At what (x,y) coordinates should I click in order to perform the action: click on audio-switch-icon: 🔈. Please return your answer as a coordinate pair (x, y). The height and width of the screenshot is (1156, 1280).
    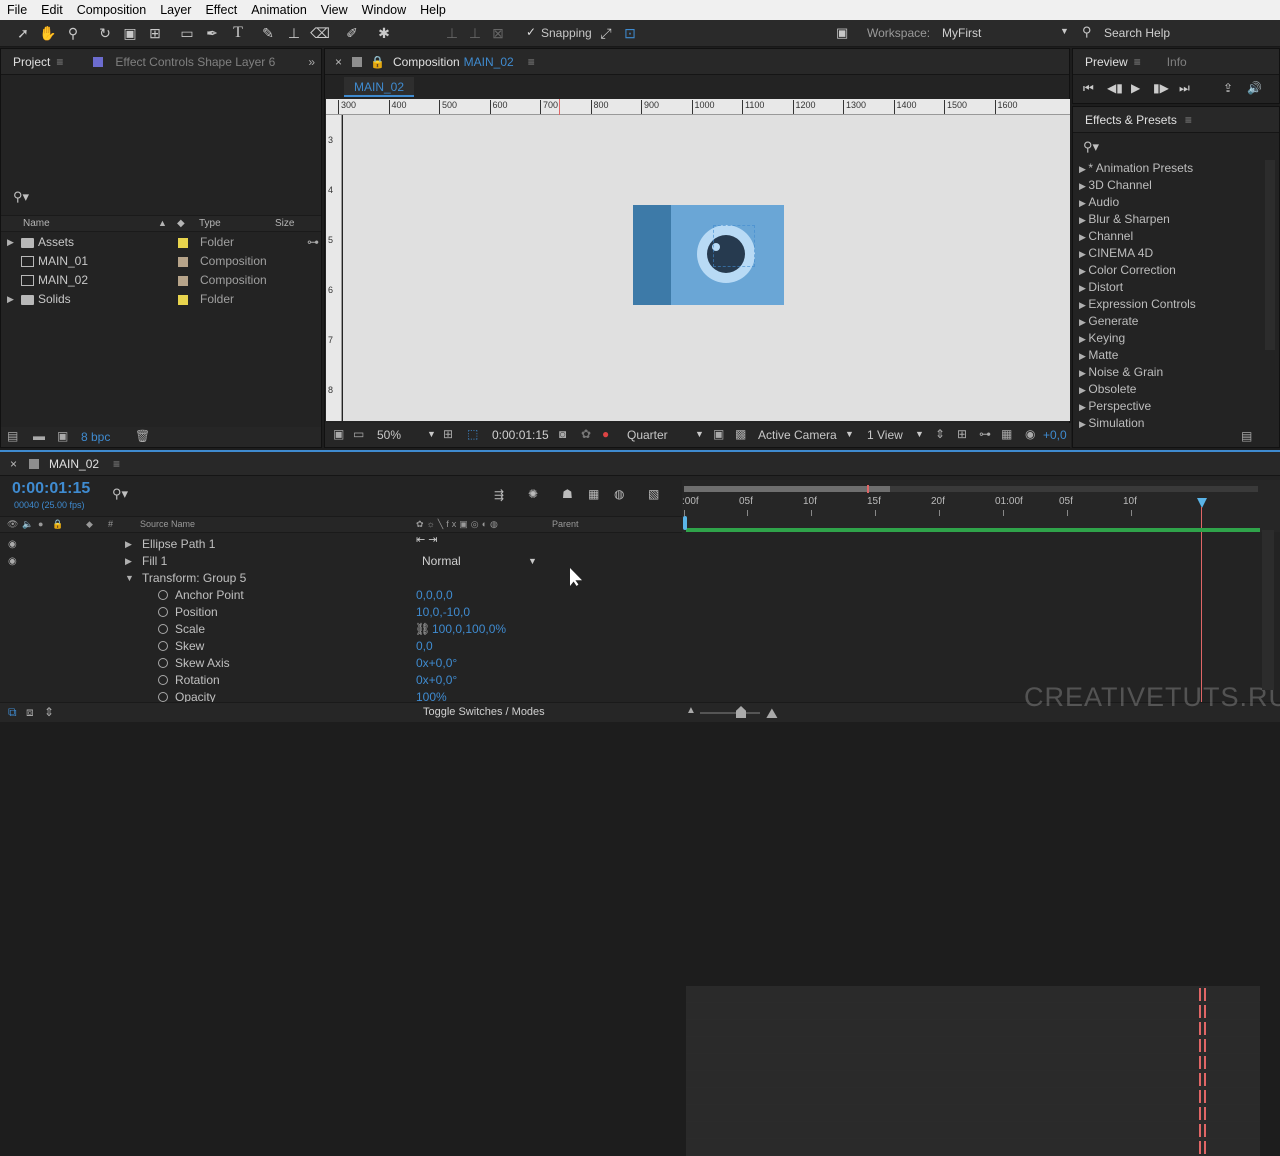
    Looking at the image, I should click on (27, 524).